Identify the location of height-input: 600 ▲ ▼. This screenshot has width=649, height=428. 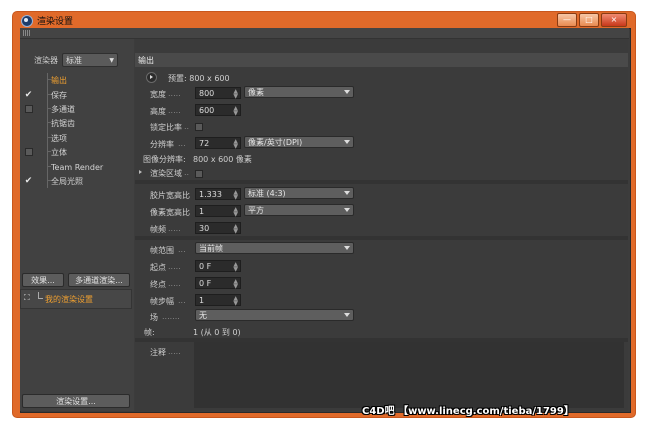
(218, 110).